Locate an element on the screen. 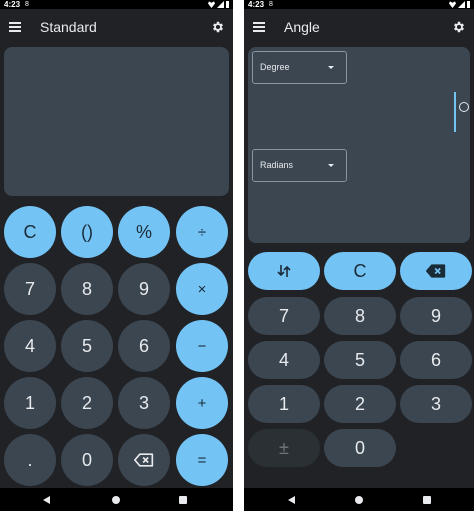  minus-button: − is located at coordinates (202, 346).